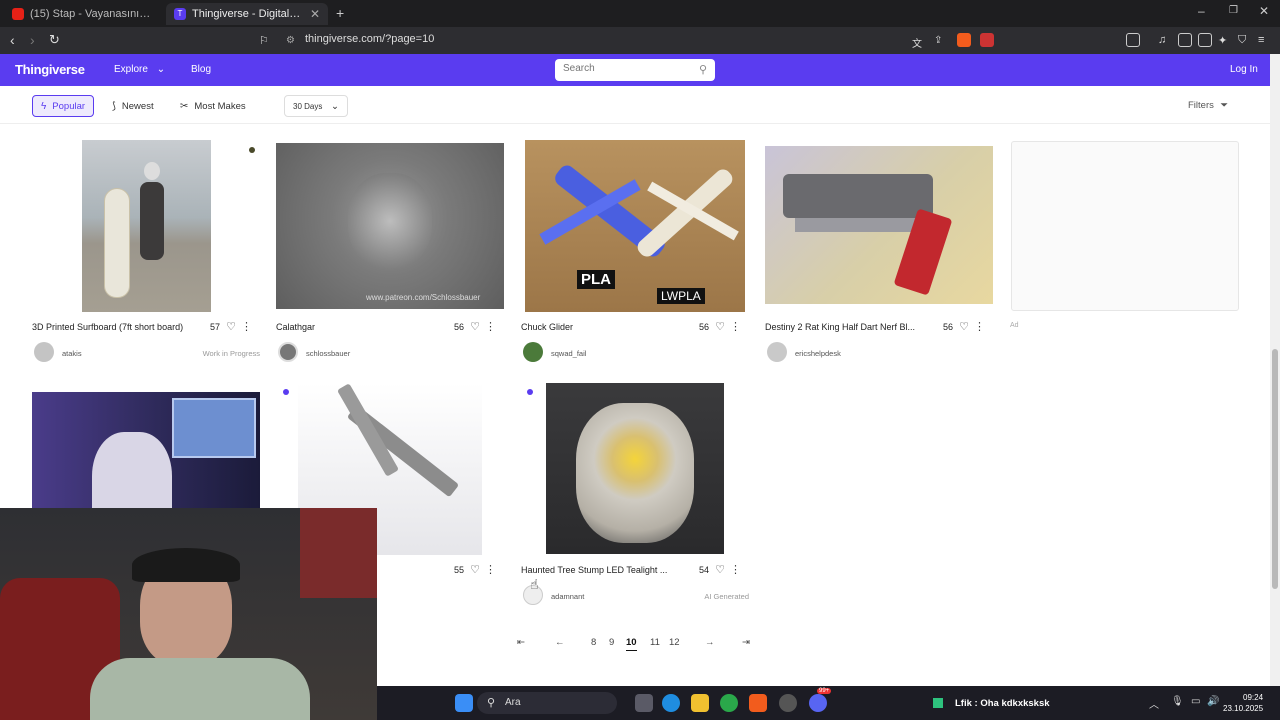  Describe the element at coordinates (655, 642) in the screenshot. I see `page-link: 11` at that location.